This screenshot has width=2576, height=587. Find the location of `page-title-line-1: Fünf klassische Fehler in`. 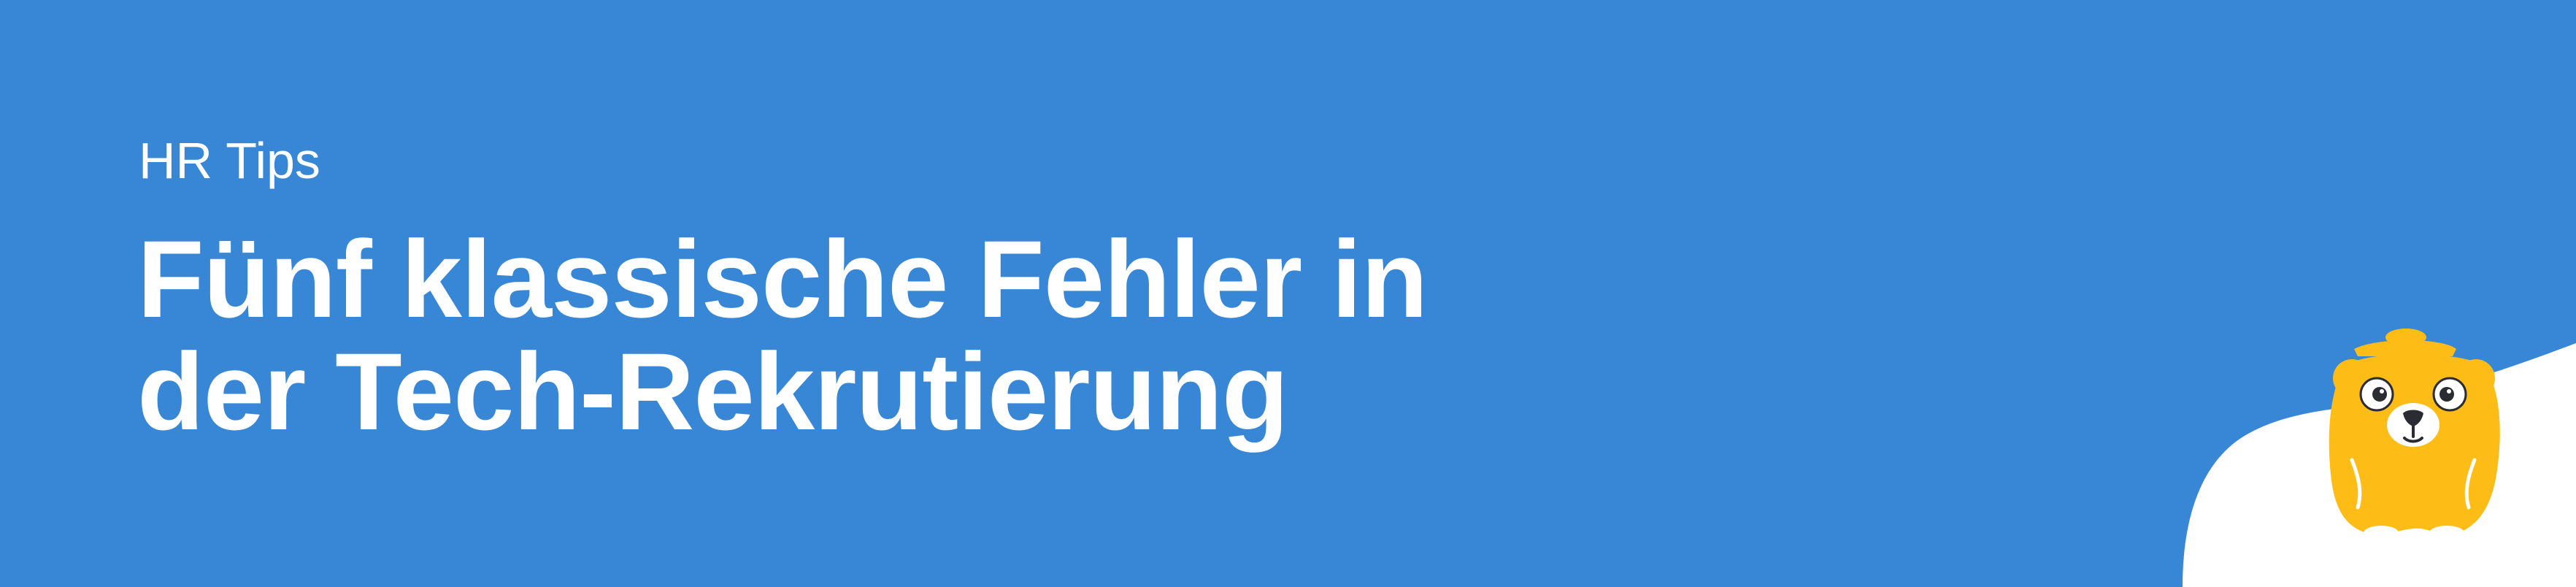

page-title-line-1: Fünf klassische Fehler in is located at coordinates (782, 279).